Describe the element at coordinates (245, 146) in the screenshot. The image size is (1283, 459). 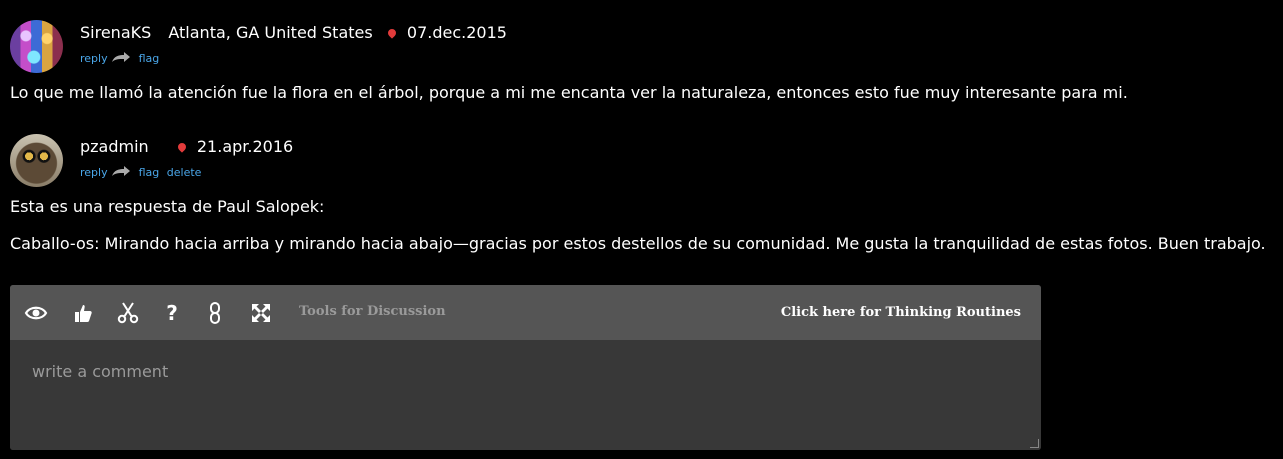
I see `comment-date: 21.apr.2016` at that location.